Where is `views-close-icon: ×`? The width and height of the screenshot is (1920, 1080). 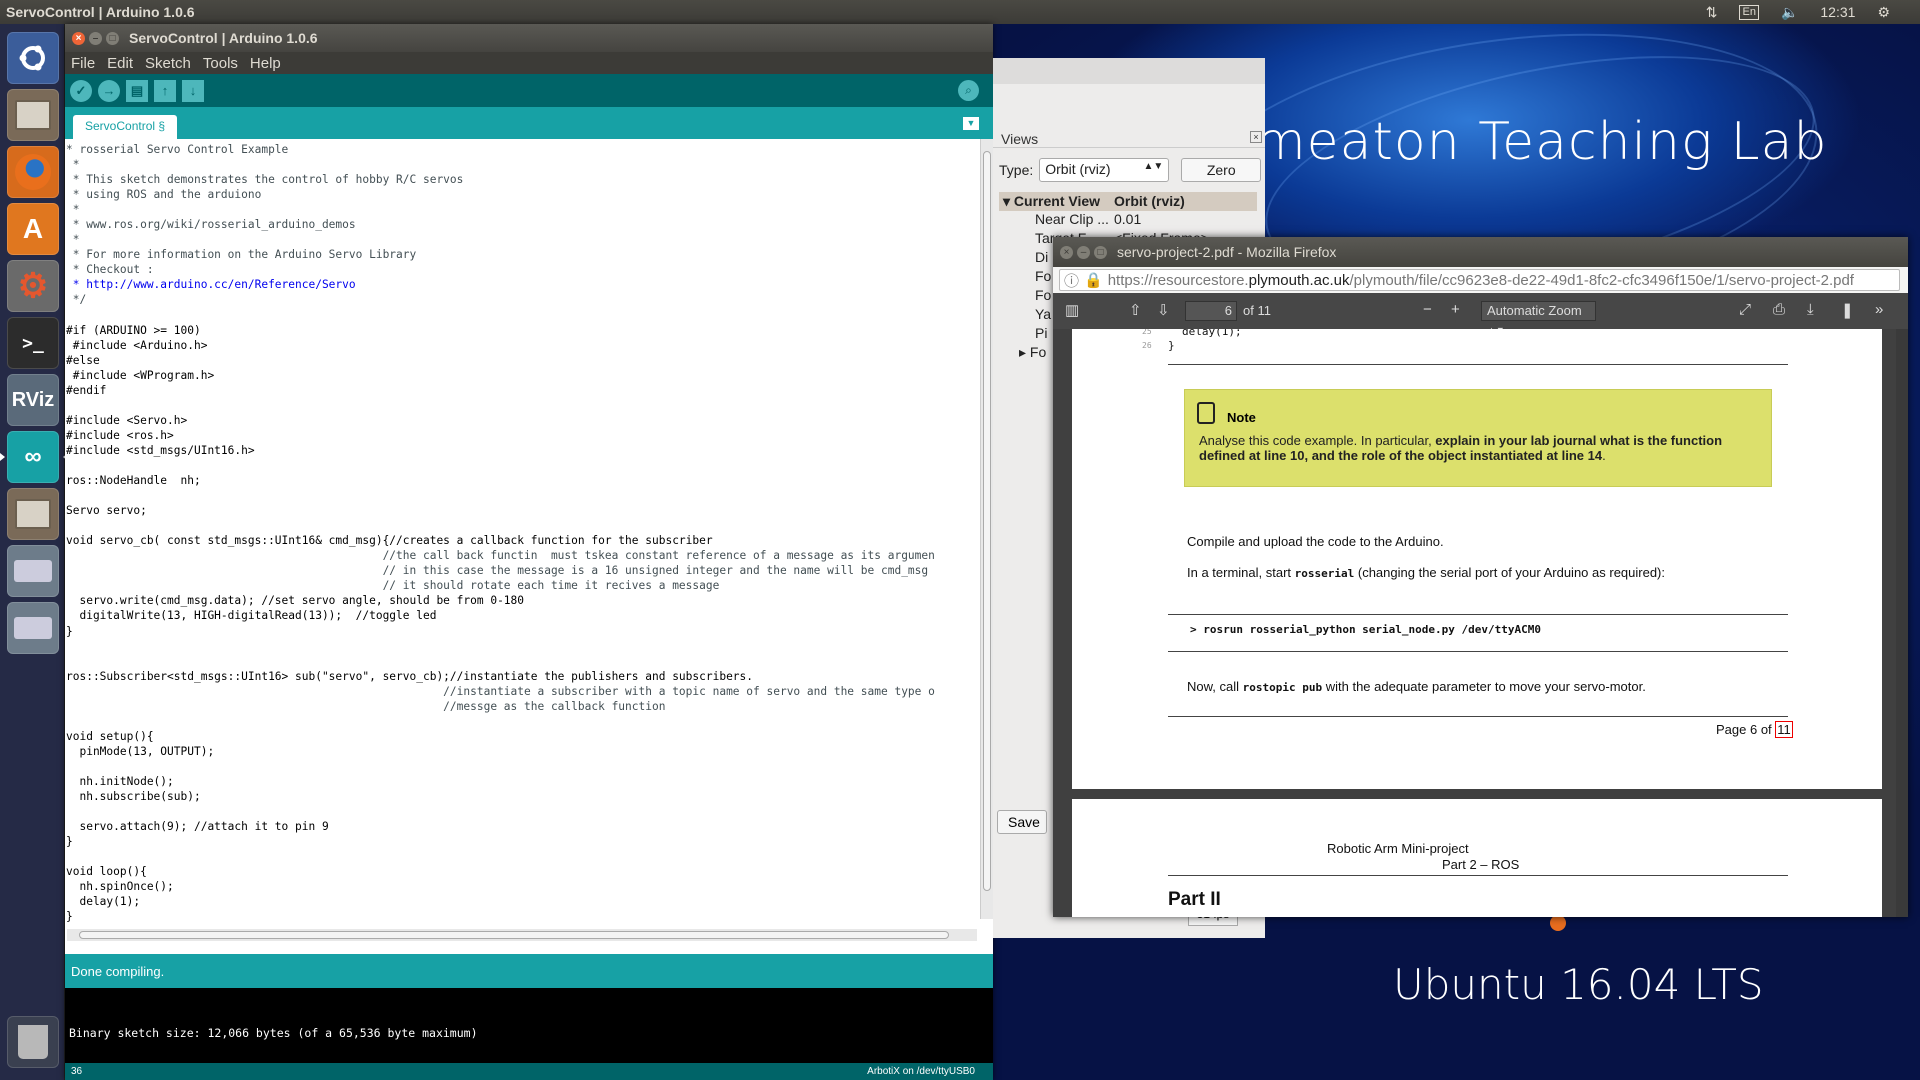 views-close-icon: × is located at coordinates (1256, 137).